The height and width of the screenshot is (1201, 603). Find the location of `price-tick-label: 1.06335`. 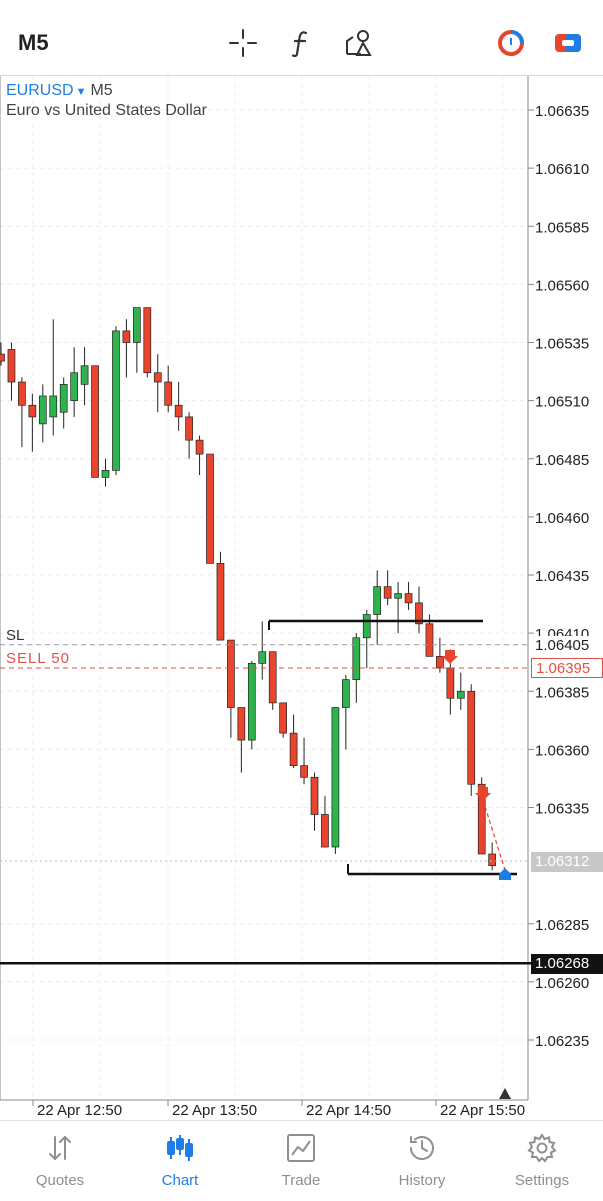

price-tick-label: 1.06335 is located at coordinates (562, 809).